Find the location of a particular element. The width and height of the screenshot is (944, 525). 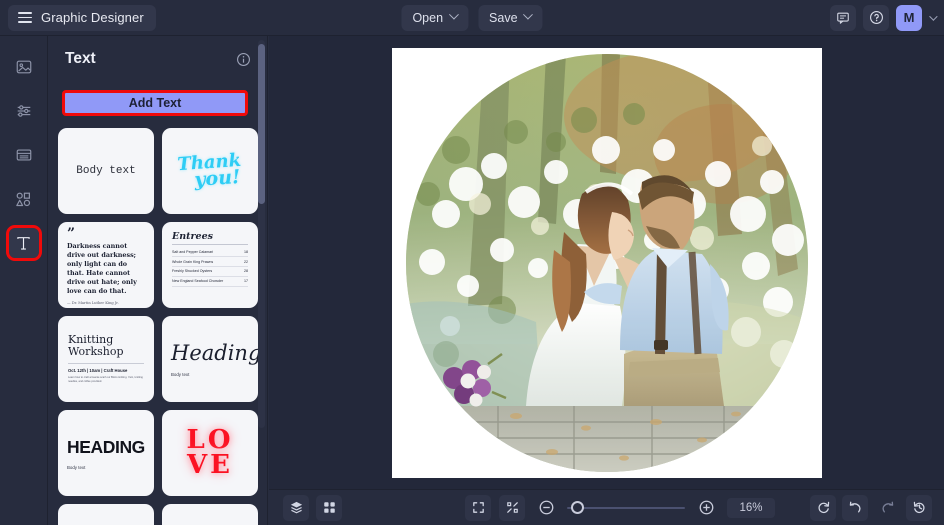

panel-title: Text is located at coordinates (80, 58).